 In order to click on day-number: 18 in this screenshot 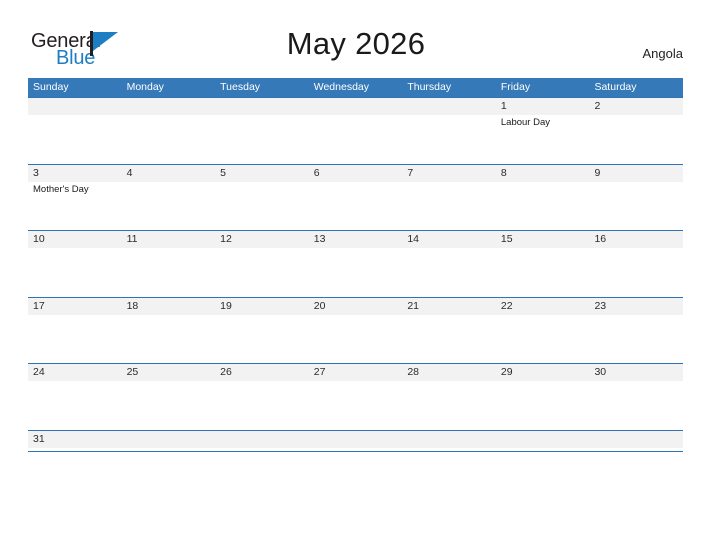, I will do `click(132, 305)`.